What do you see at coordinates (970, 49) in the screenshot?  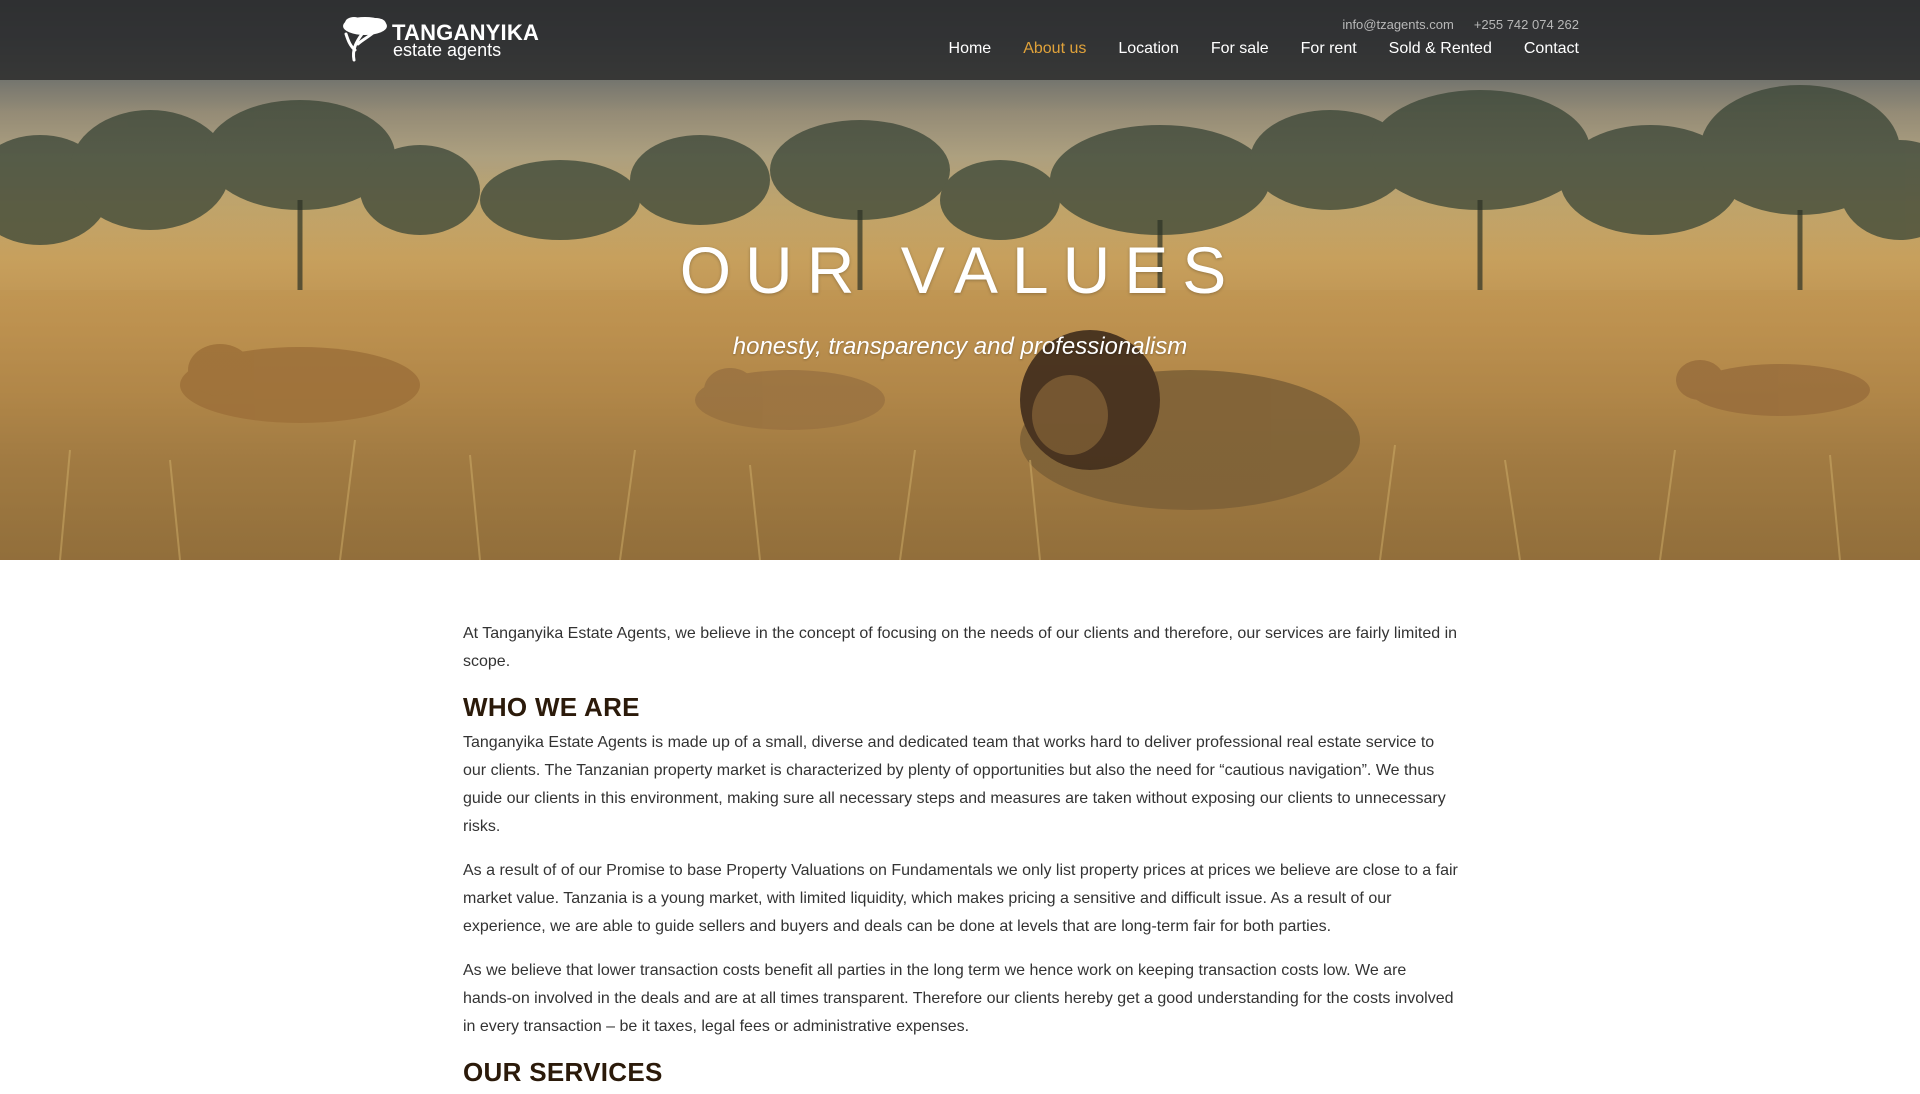 I see `nav-home: Home` at bounding box center [970, 49].